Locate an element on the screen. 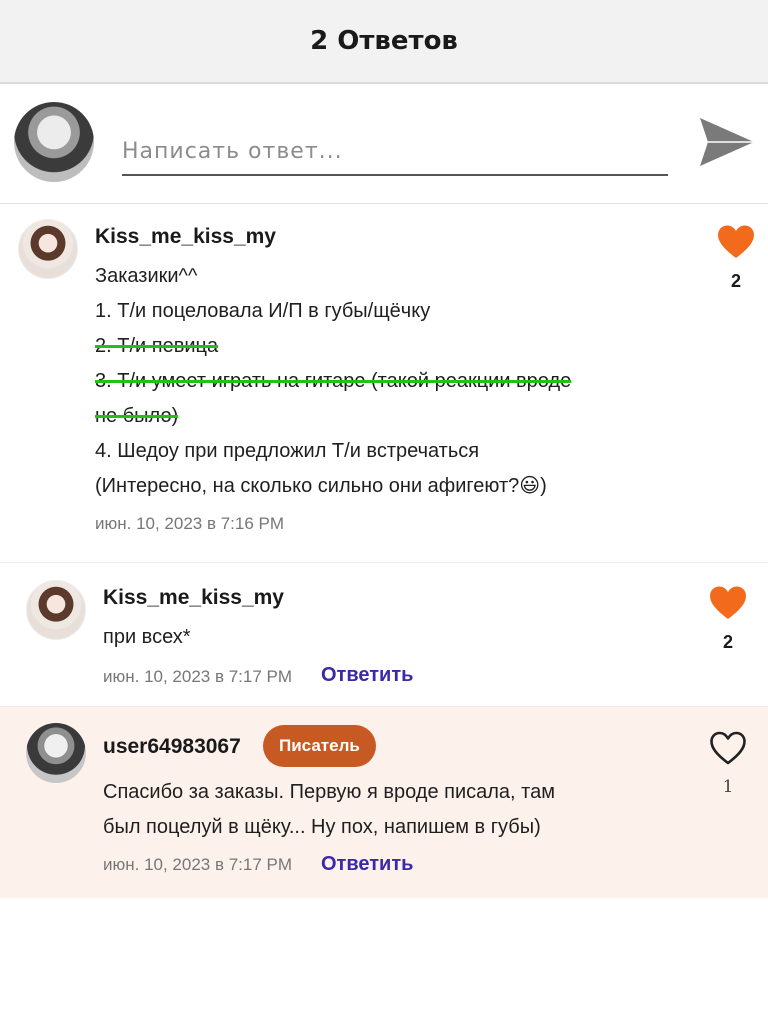 The width and height of the screenshot is (768, 1024). header-bar: 2 Ответов is located at coordinates (384, 42).